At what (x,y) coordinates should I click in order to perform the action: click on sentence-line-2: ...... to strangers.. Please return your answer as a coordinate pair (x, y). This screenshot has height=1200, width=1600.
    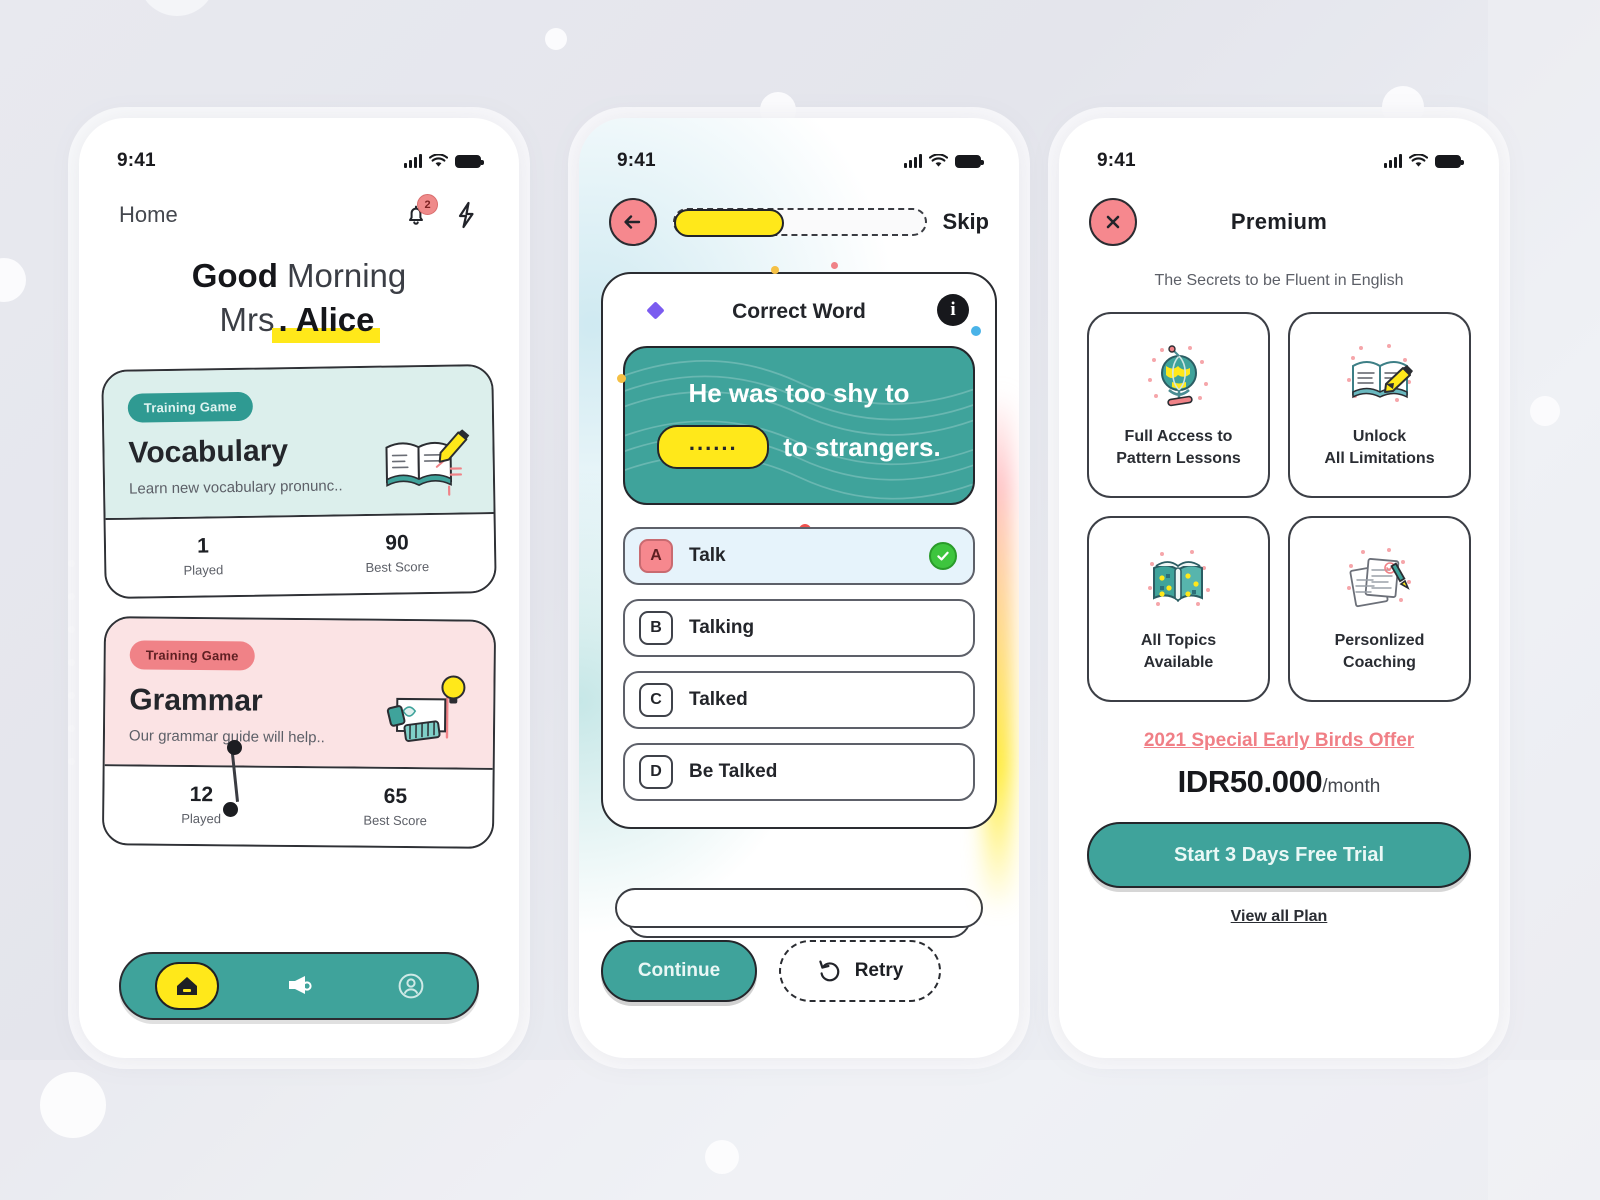
    Looking at the image, I should click on (799, 447).